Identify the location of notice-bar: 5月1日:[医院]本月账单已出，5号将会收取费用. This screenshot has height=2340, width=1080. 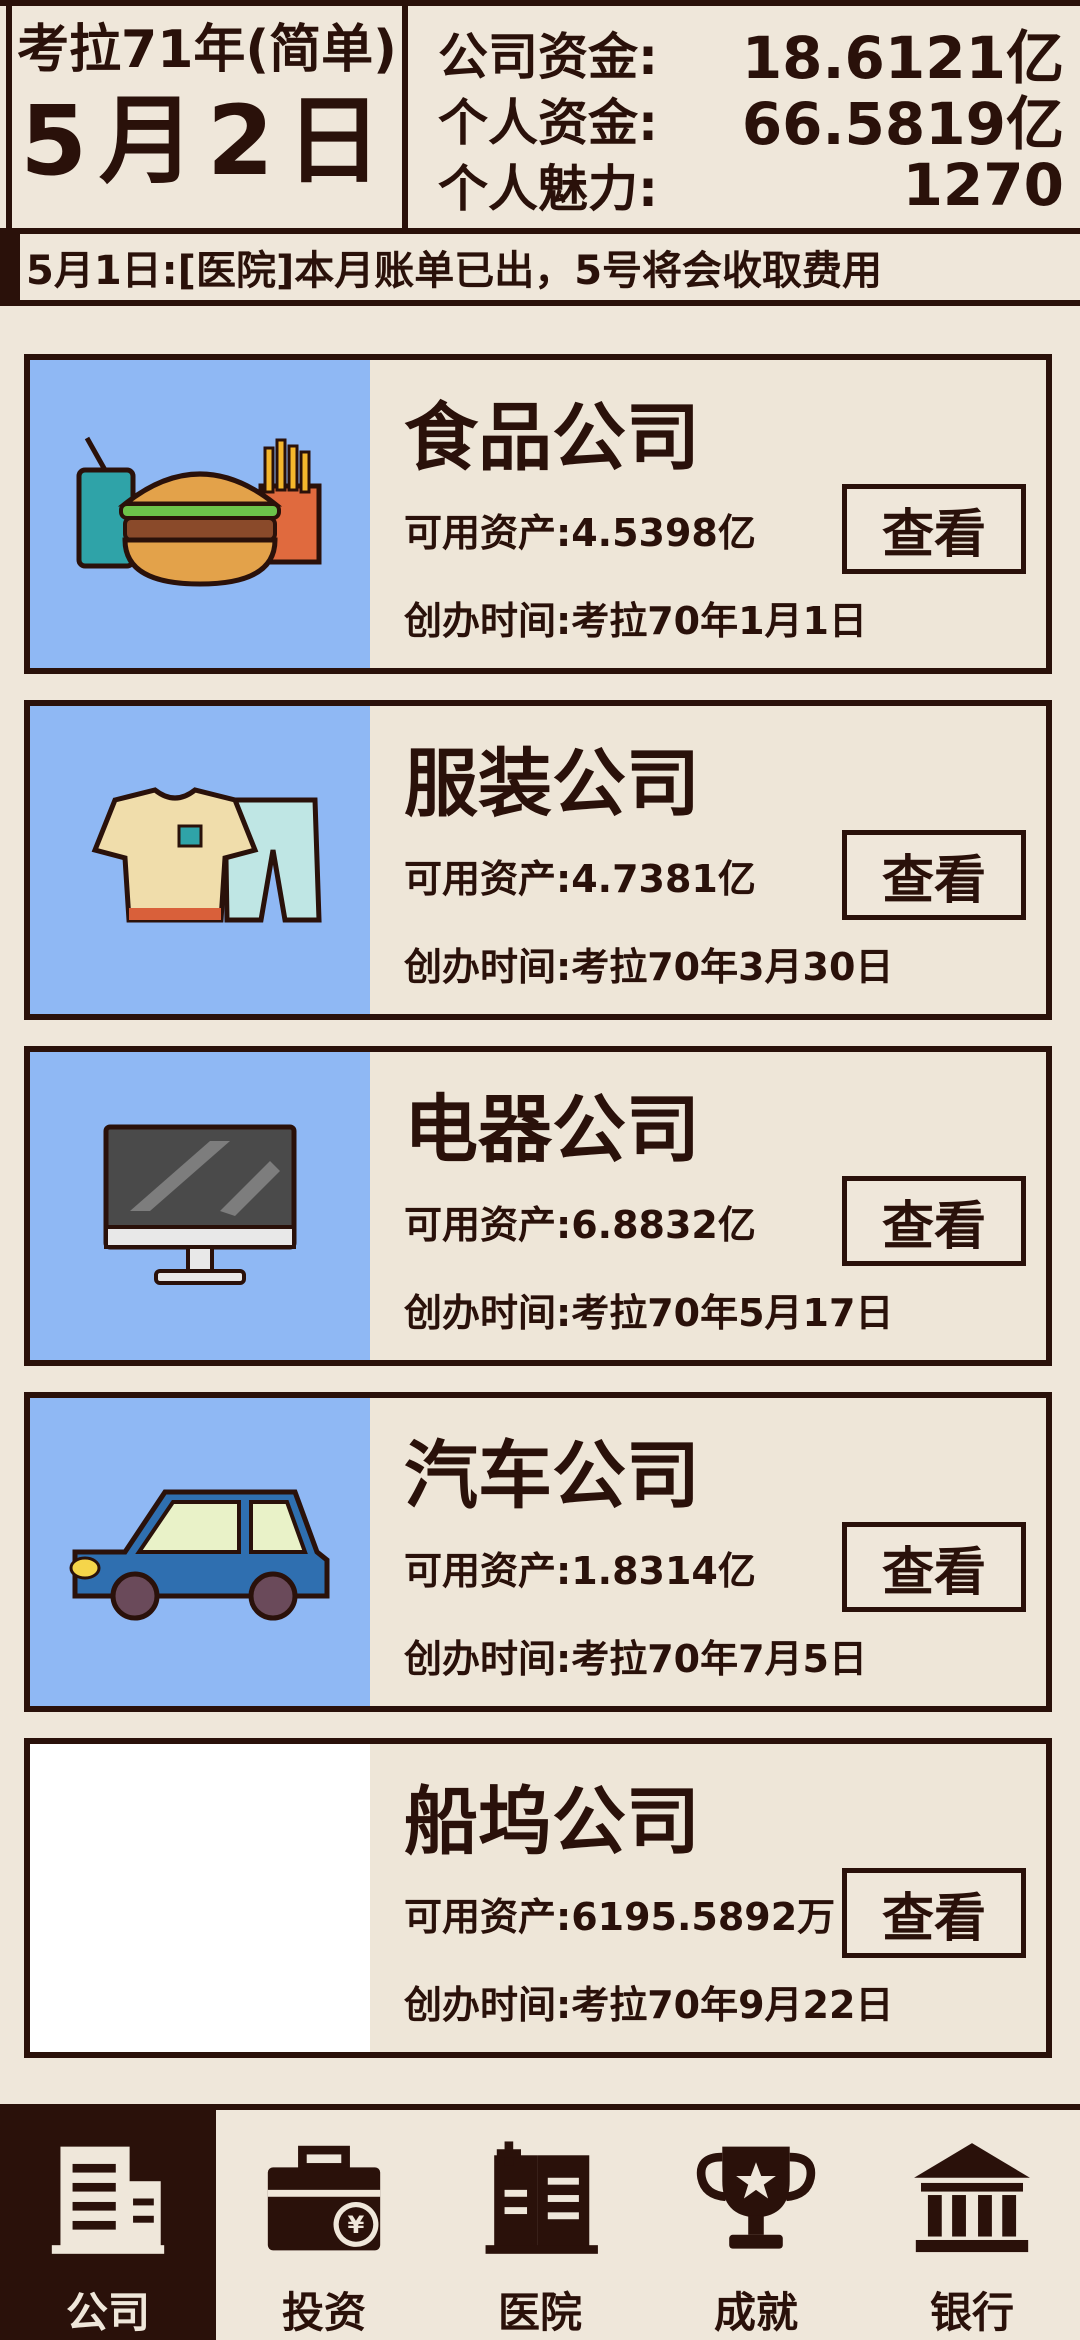
(540, 270).